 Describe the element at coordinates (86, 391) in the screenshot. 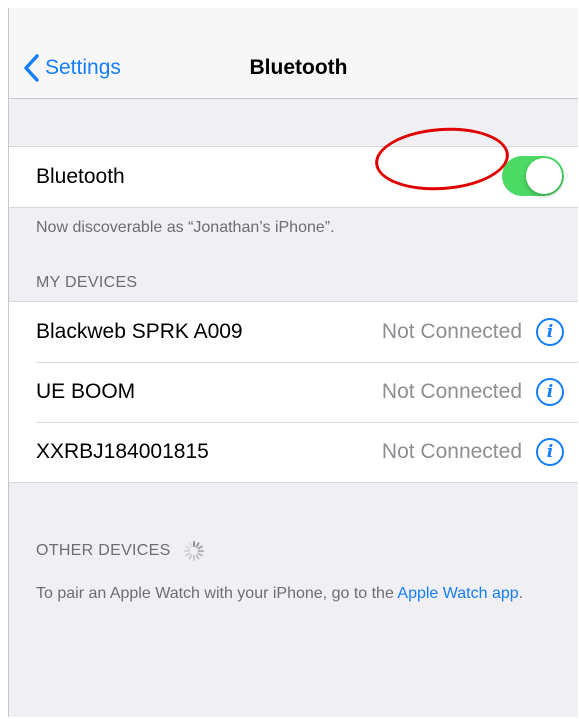

I see `device-name: UE BOOM` at that location.